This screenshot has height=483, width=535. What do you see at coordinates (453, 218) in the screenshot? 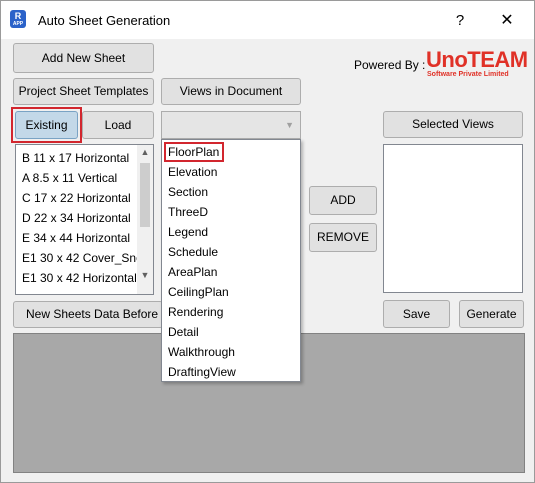
I see `selected-views-list` at bounding box center [453, 218].